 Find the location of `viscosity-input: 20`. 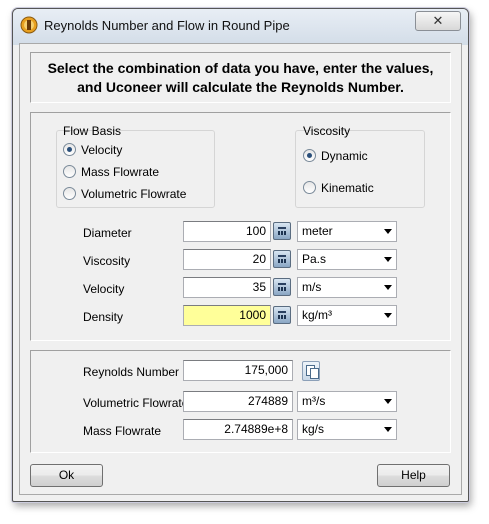

viscosity-input: 20 is located at coordinates (227, 259).